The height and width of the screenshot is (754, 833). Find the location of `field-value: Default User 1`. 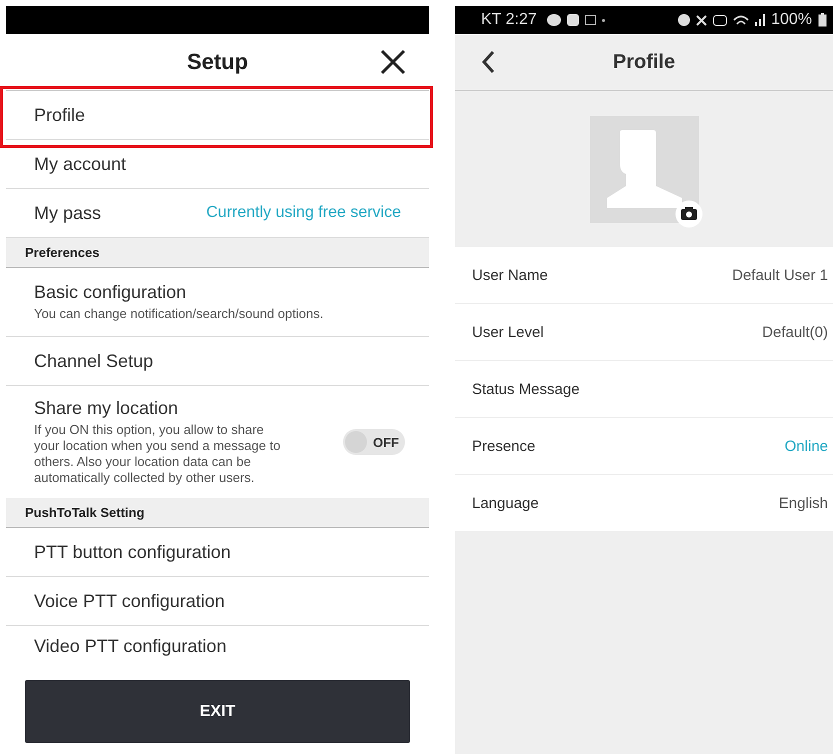

field-value: Default User 1 is located at coordinates (780, 275).